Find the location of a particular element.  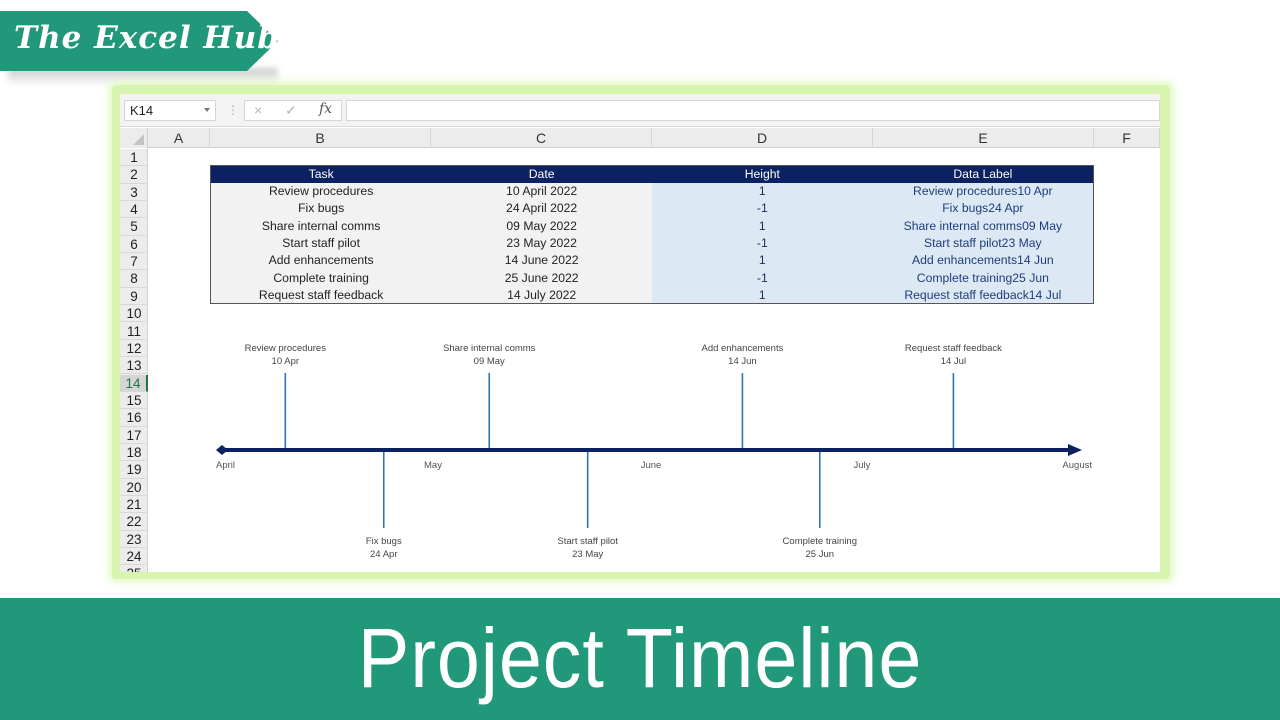

cell-label: Fix bugs24 Apr is located at coordinates (983, 208).